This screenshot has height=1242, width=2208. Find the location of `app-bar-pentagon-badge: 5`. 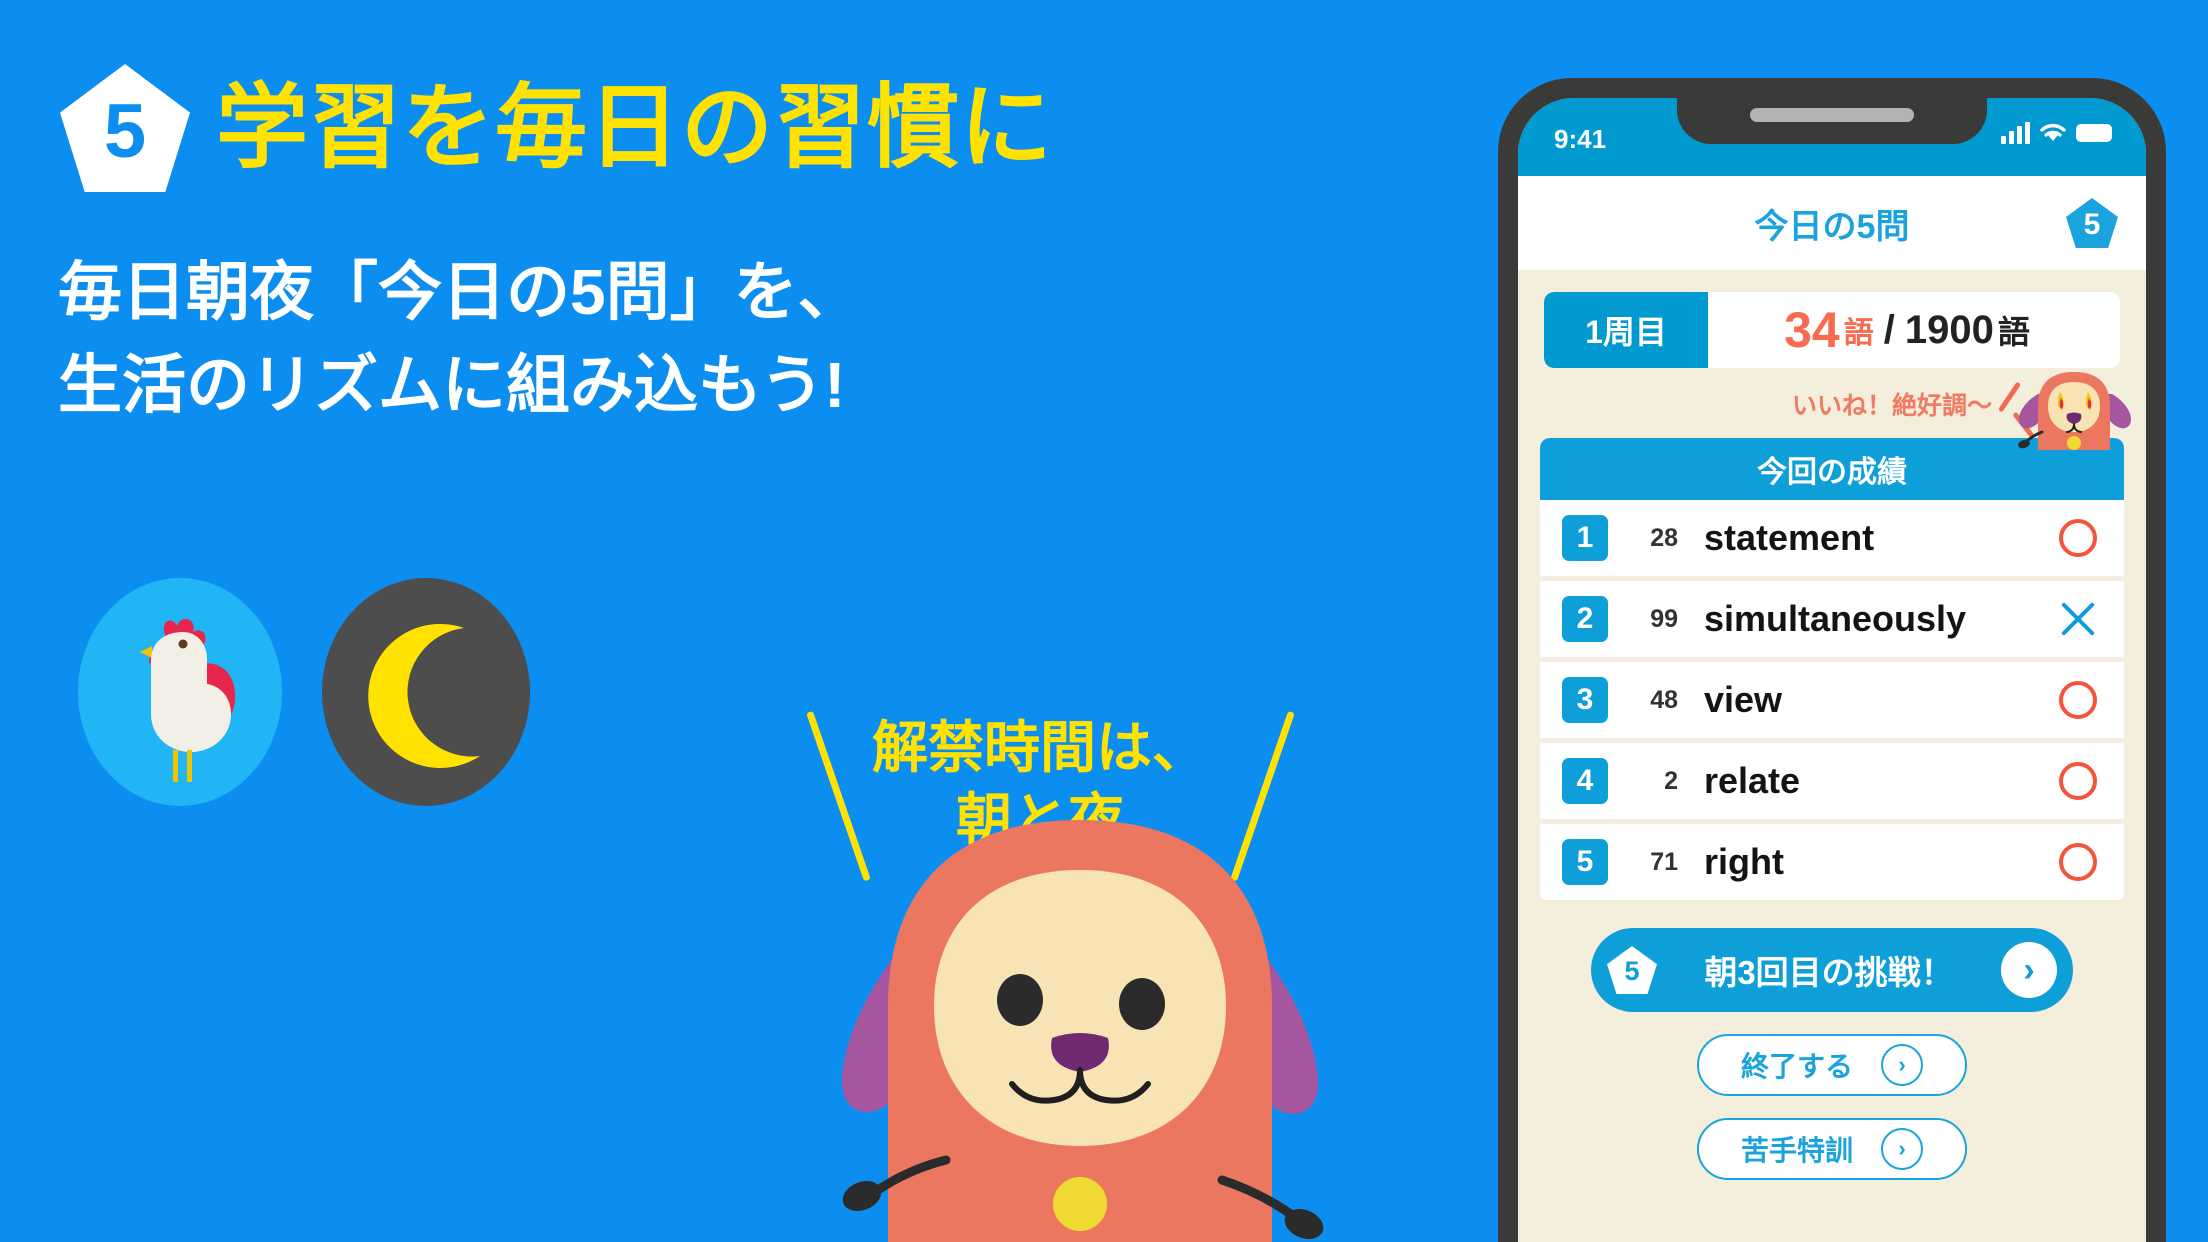

app-bar-pentagon-badge: 5 is located at coordinates (2092, 223).